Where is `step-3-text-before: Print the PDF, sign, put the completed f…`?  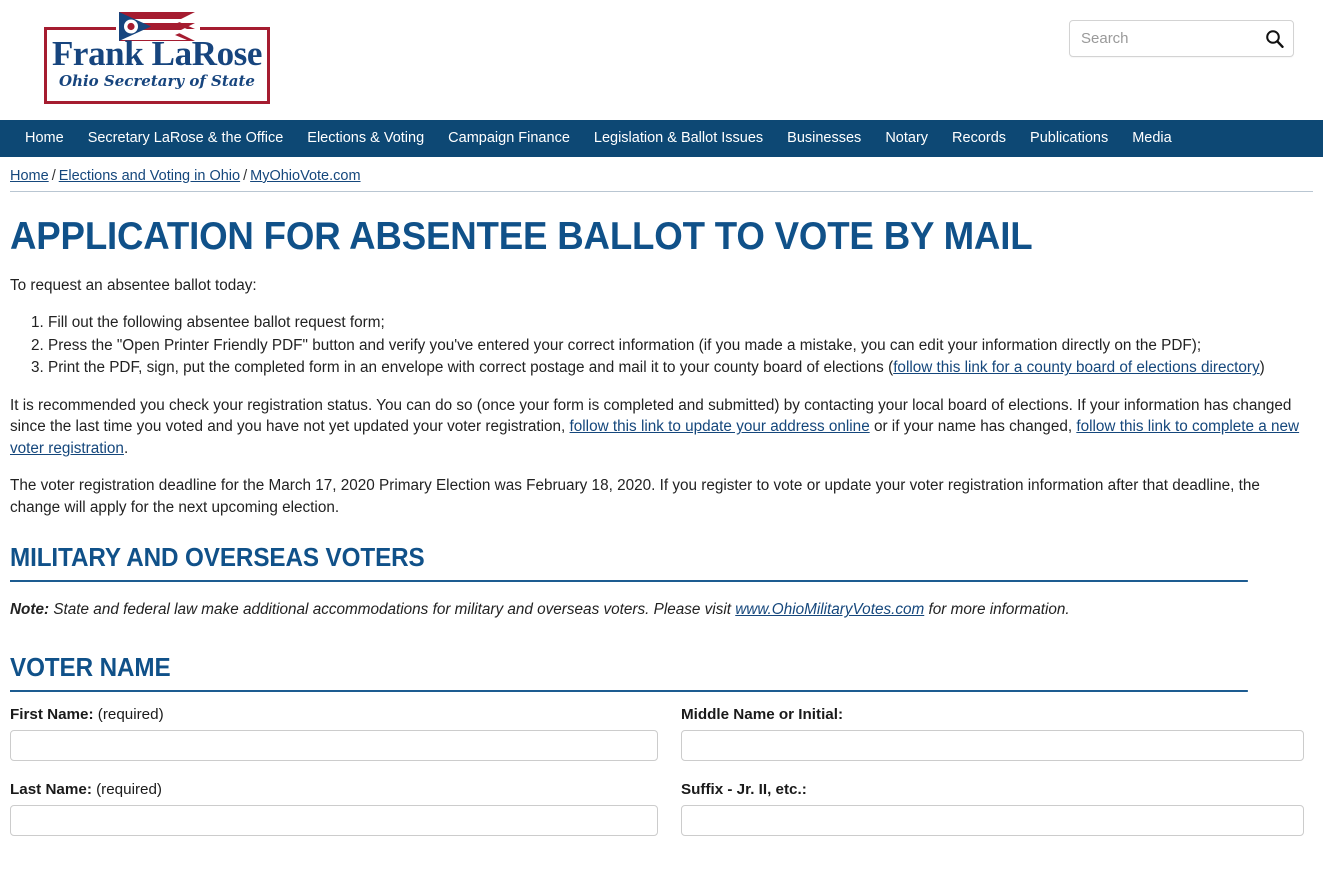 step-3-text-before: Print the PDF, sign, put the completed f… is located at coordinates (471, 368).